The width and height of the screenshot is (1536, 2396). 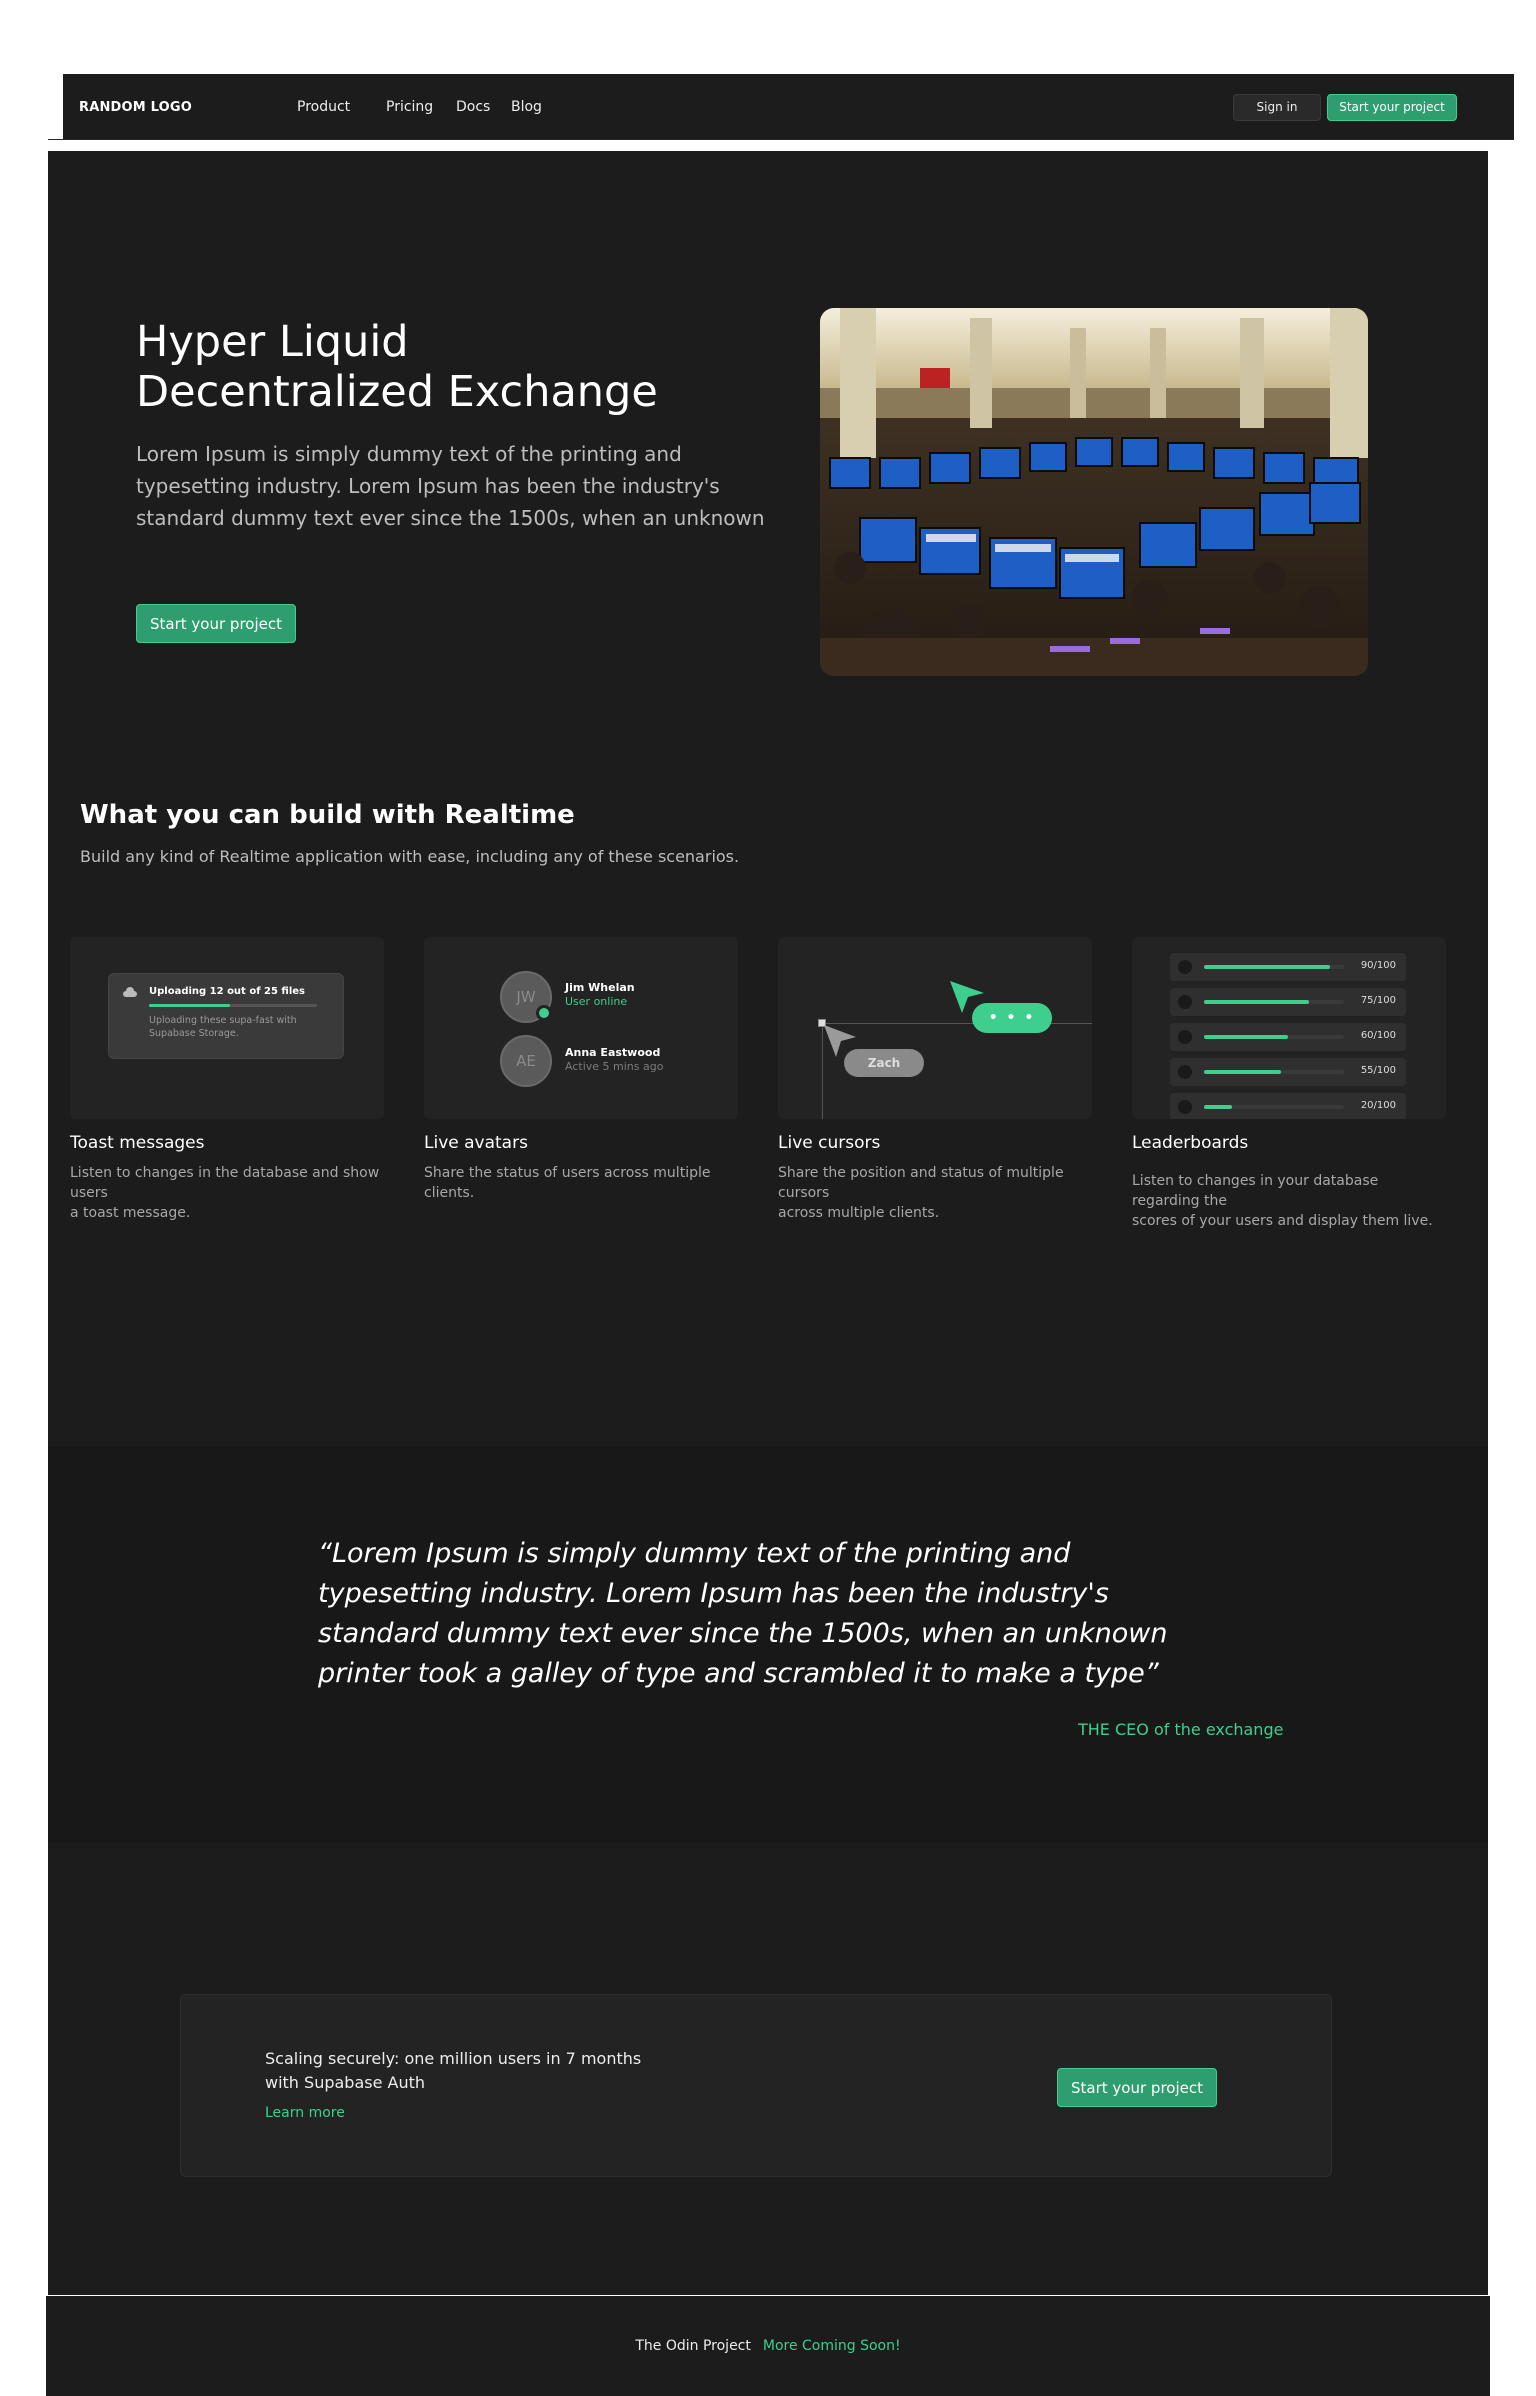 What do you see at coordinates (829, 1143) in the screenshot?
I see `live-cursors-title: Live cursors` at bounding box center [829, 1143].